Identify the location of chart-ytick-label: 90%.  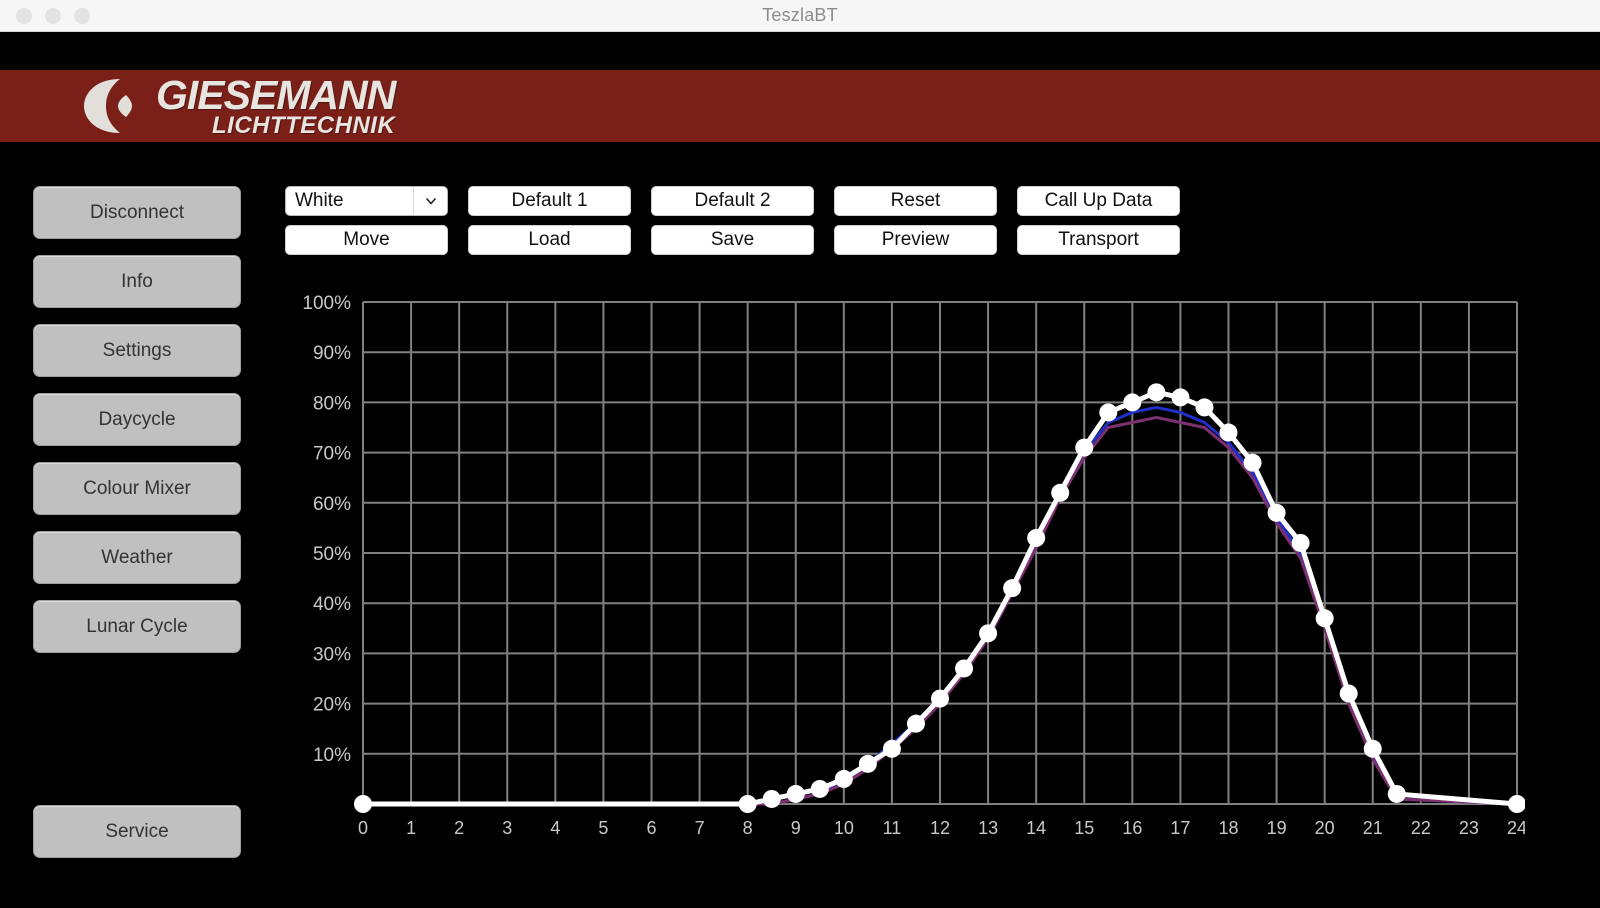
(332, 353).